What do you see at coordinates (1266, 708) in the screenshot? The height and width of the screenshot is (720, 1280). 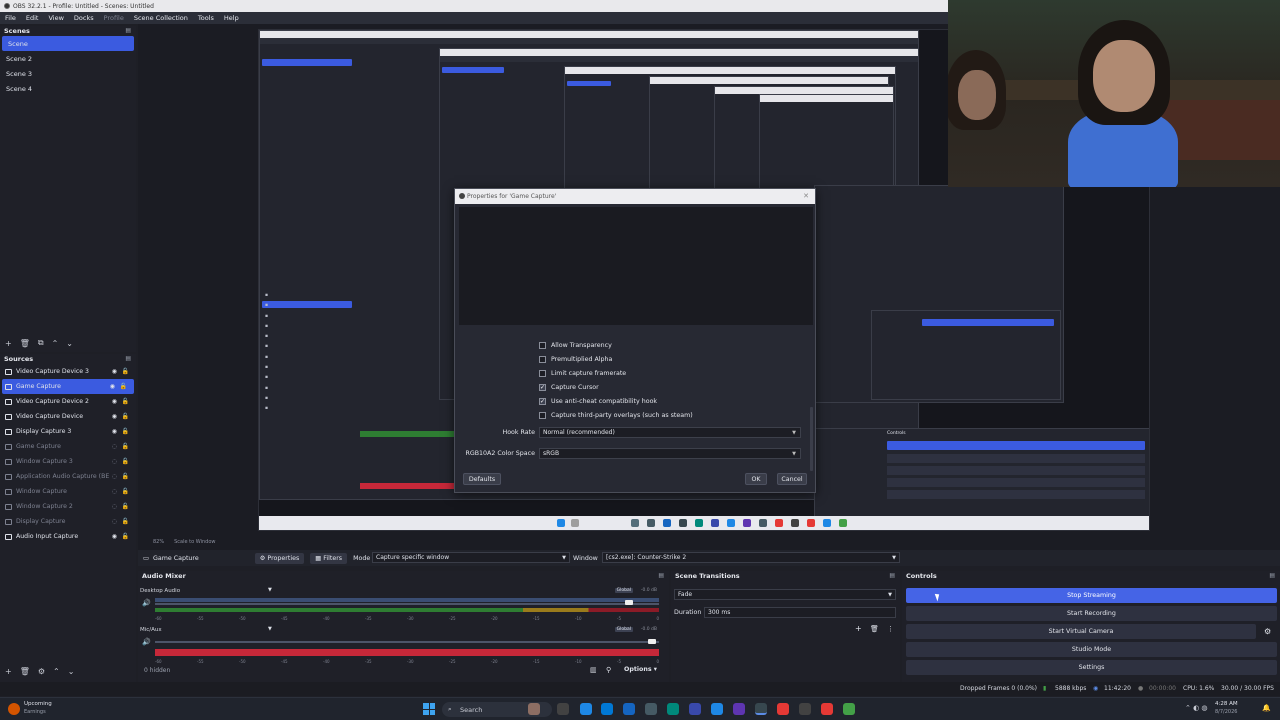 I see `notification-icon: 🔔` at bounding box center [1266, 708].